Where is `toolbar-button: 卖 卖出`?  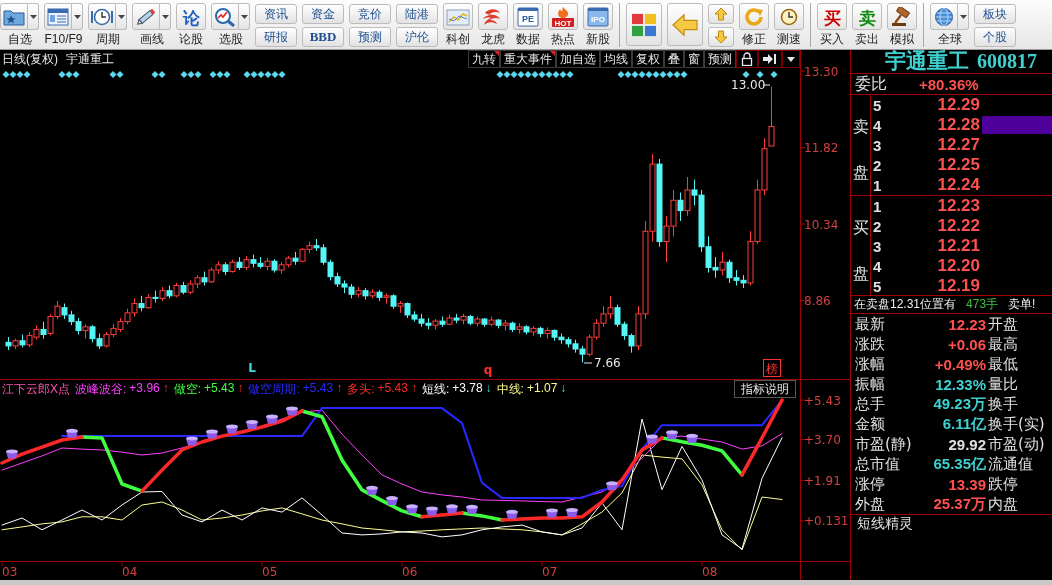
toolbar-button: 卖 卖出 is located at coordinates (867, 25).